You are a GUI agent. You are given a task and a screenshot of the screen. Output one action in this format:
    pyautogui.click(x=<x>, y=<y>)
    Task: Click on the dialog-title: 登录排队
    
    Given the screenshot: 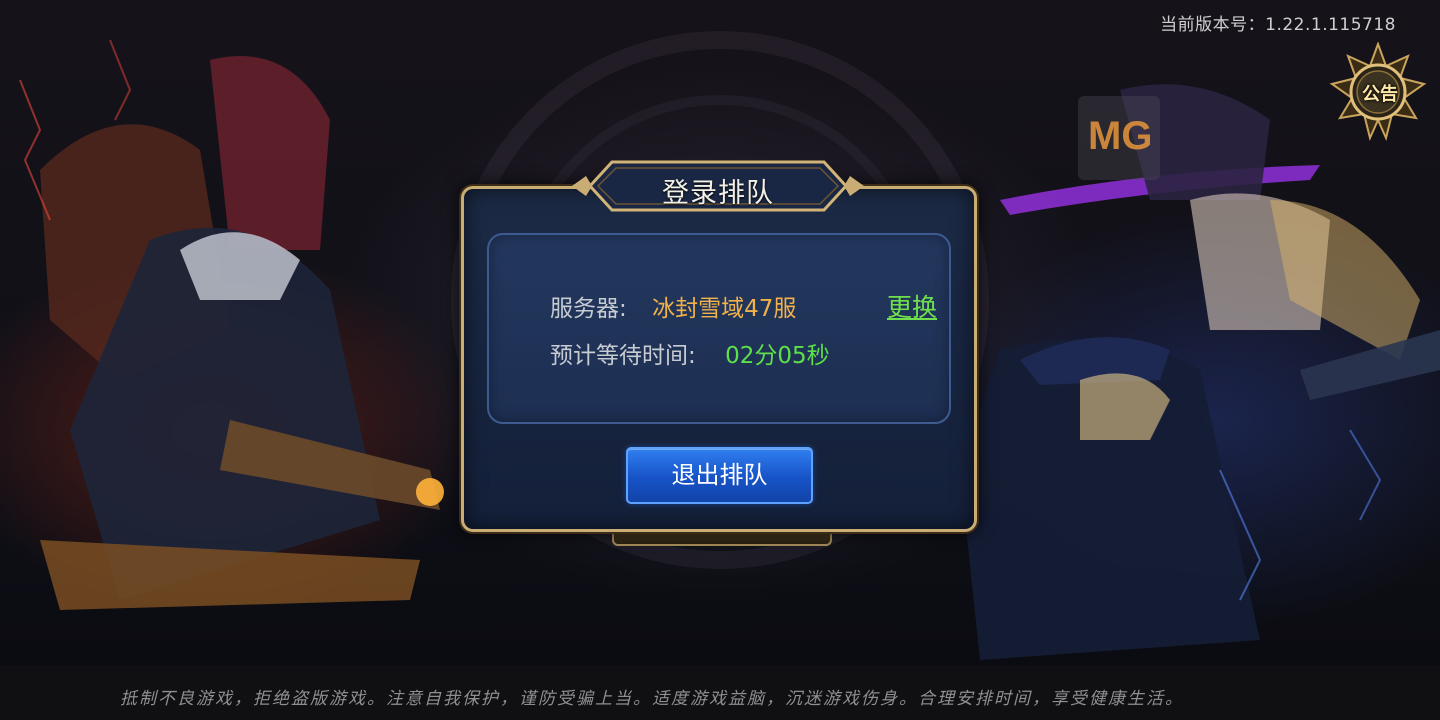 What is the action you would take?
    pyautogui.click(x=718, y=193)
    